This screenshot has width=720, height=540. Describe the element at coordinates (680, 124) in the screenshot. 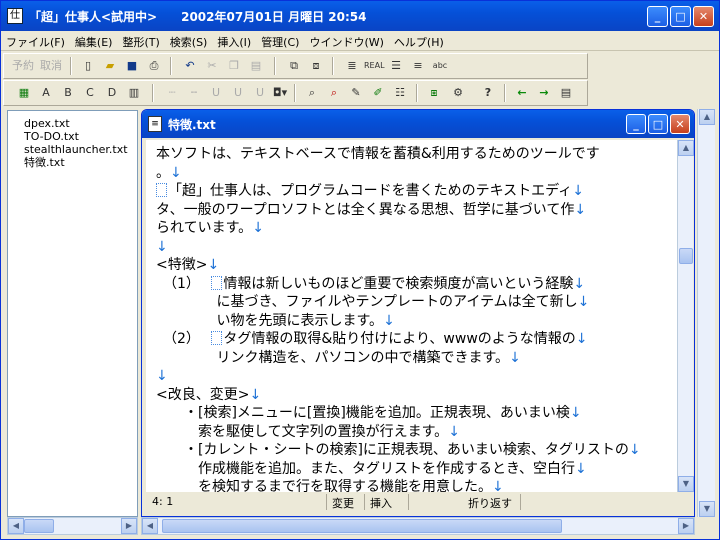

I see `doc-close-button: ✕` at that location.